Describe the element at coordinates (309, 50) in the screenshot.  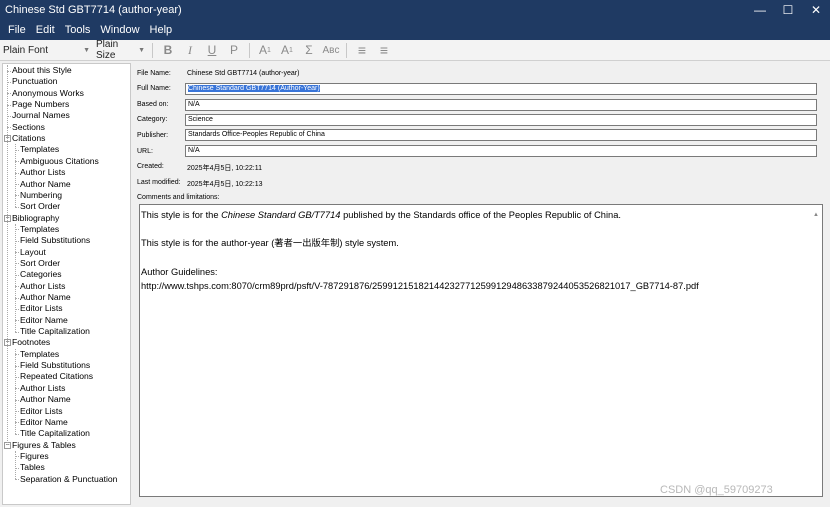
I see `symbol-button: Σ` at that location.